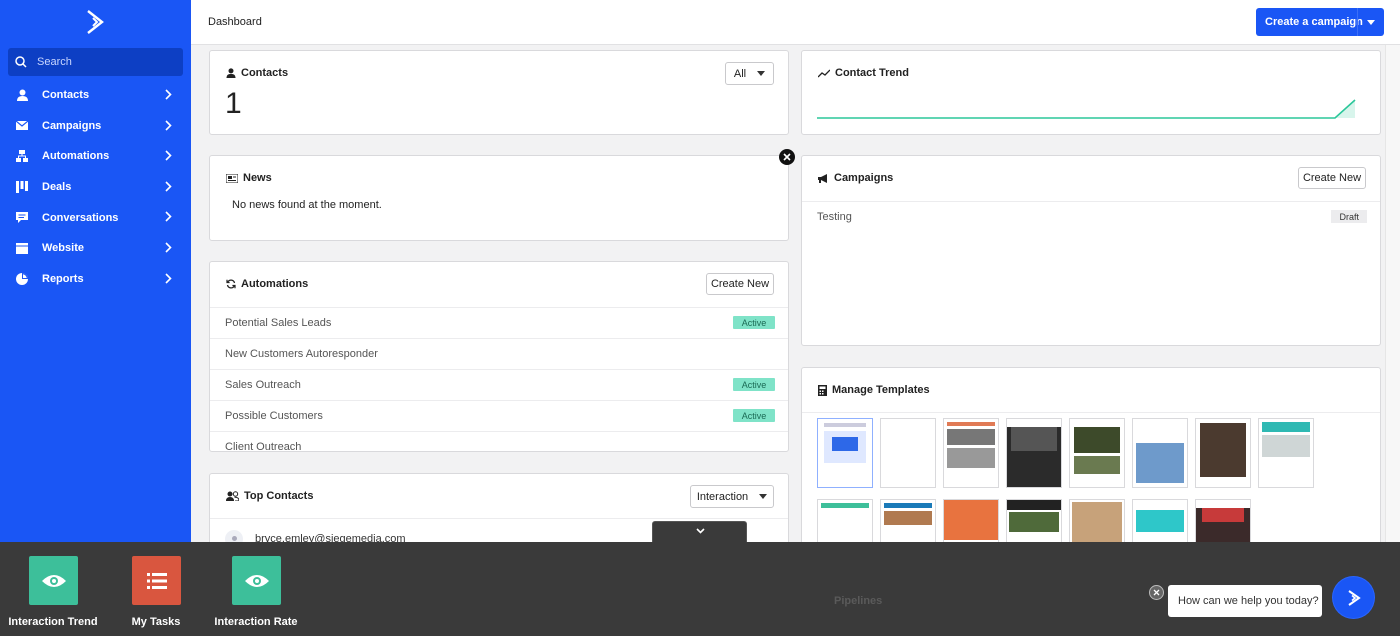 This screenshot has height=636, width=1400. Describe the element at coordinates (22, 126) in the screenshot. I see `envelope-icon` at that location.